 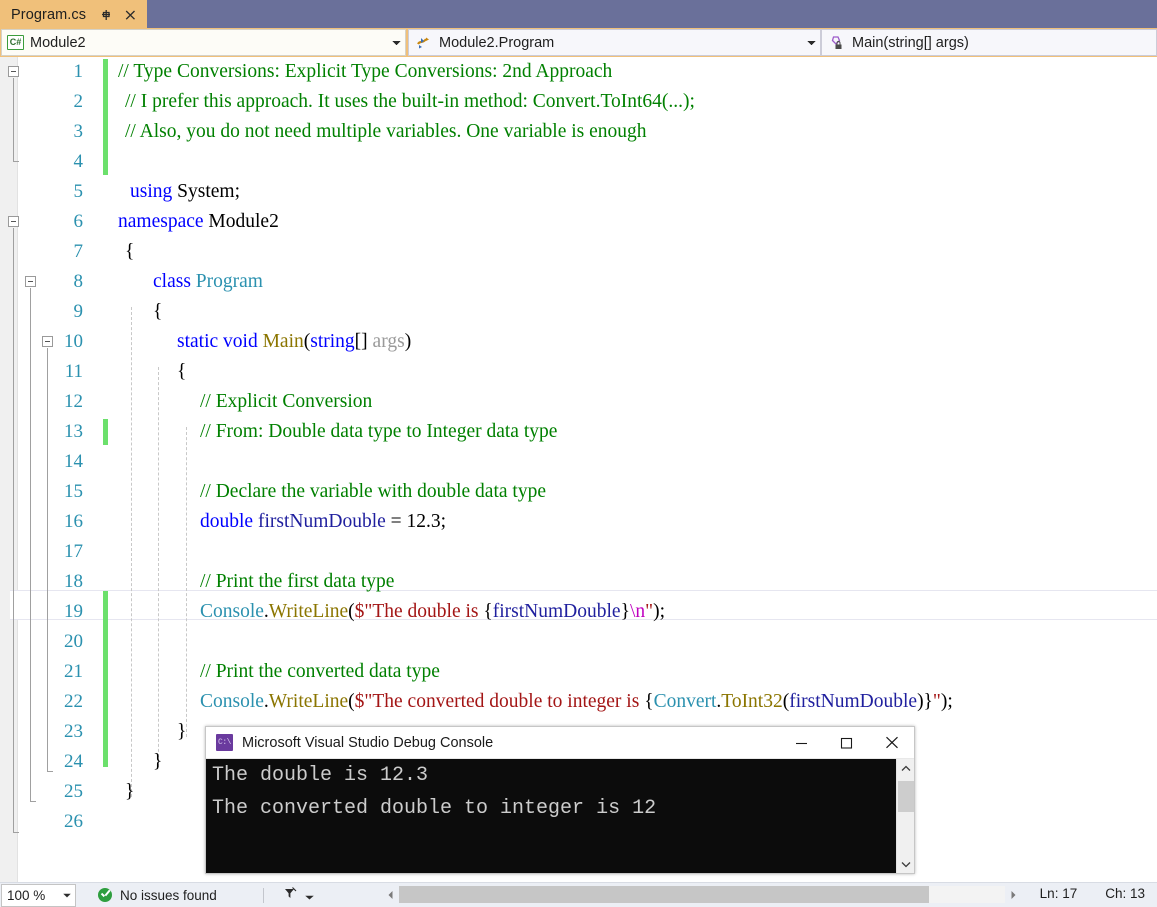 What do you see at coordinates (73, 701) in the screenshot?
I see `line-number: 22` at bounding box center [73, 701].